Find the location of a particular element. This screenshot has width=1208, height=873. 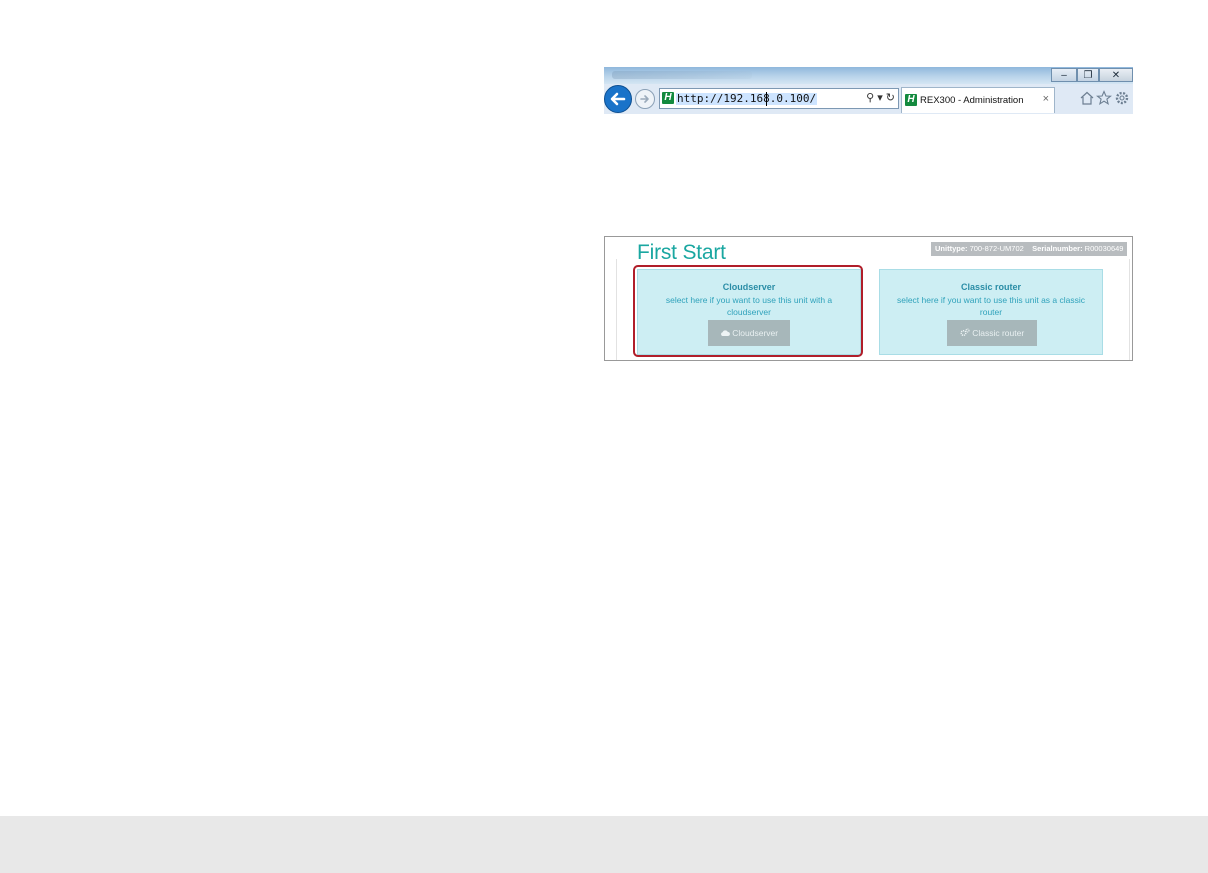

favorites-button is located at coordinates (1104, 98).